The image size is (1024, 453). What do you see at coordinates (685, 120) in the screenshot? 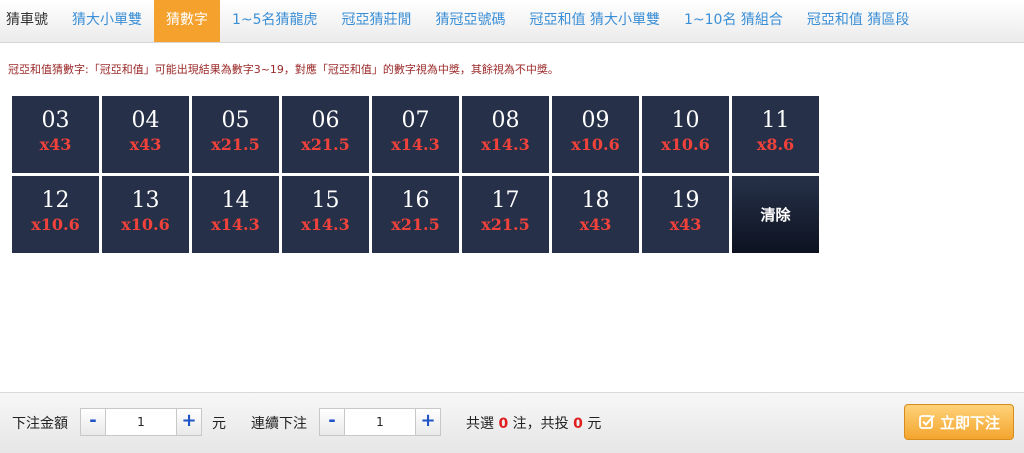
I see `cell-number: 10` at bounding box center [685, 120].